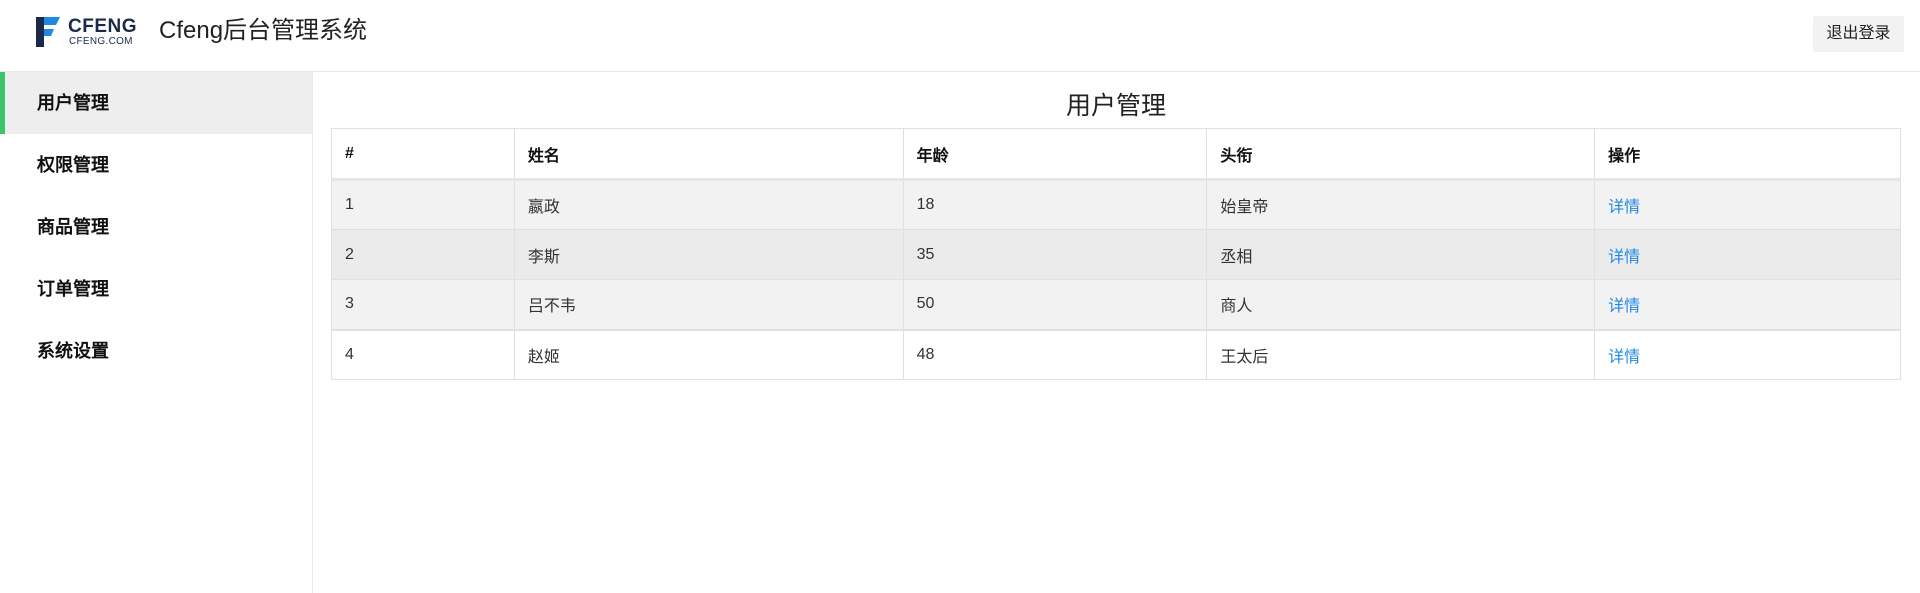 Image resolution: width=1920 pixels, height=593 pixels. Describe the element at coordinates (1055, 304) in the screenshot. I see `cell-age: 50` at that location.